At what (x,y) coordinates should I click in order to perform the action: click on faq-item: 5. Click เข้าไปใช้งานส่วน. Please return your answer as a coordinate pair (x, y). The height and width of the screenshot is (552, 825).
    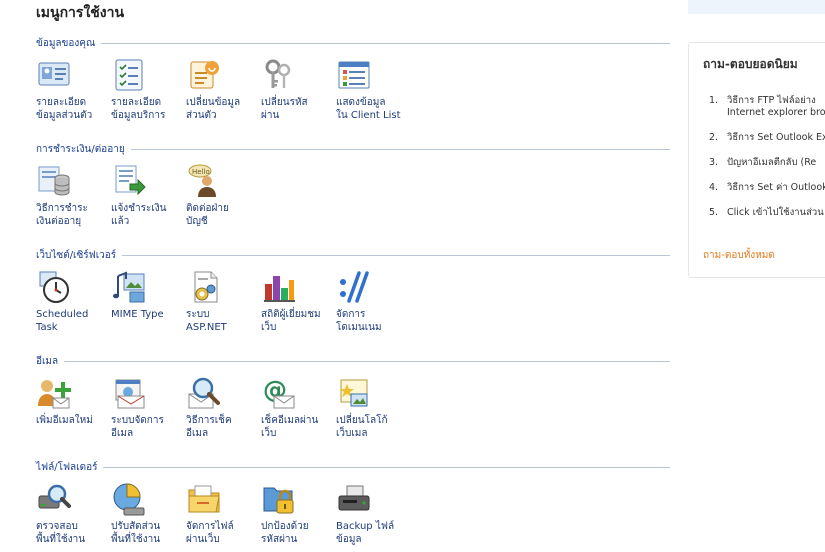
    Looking at the image, I should click on (767, 213).